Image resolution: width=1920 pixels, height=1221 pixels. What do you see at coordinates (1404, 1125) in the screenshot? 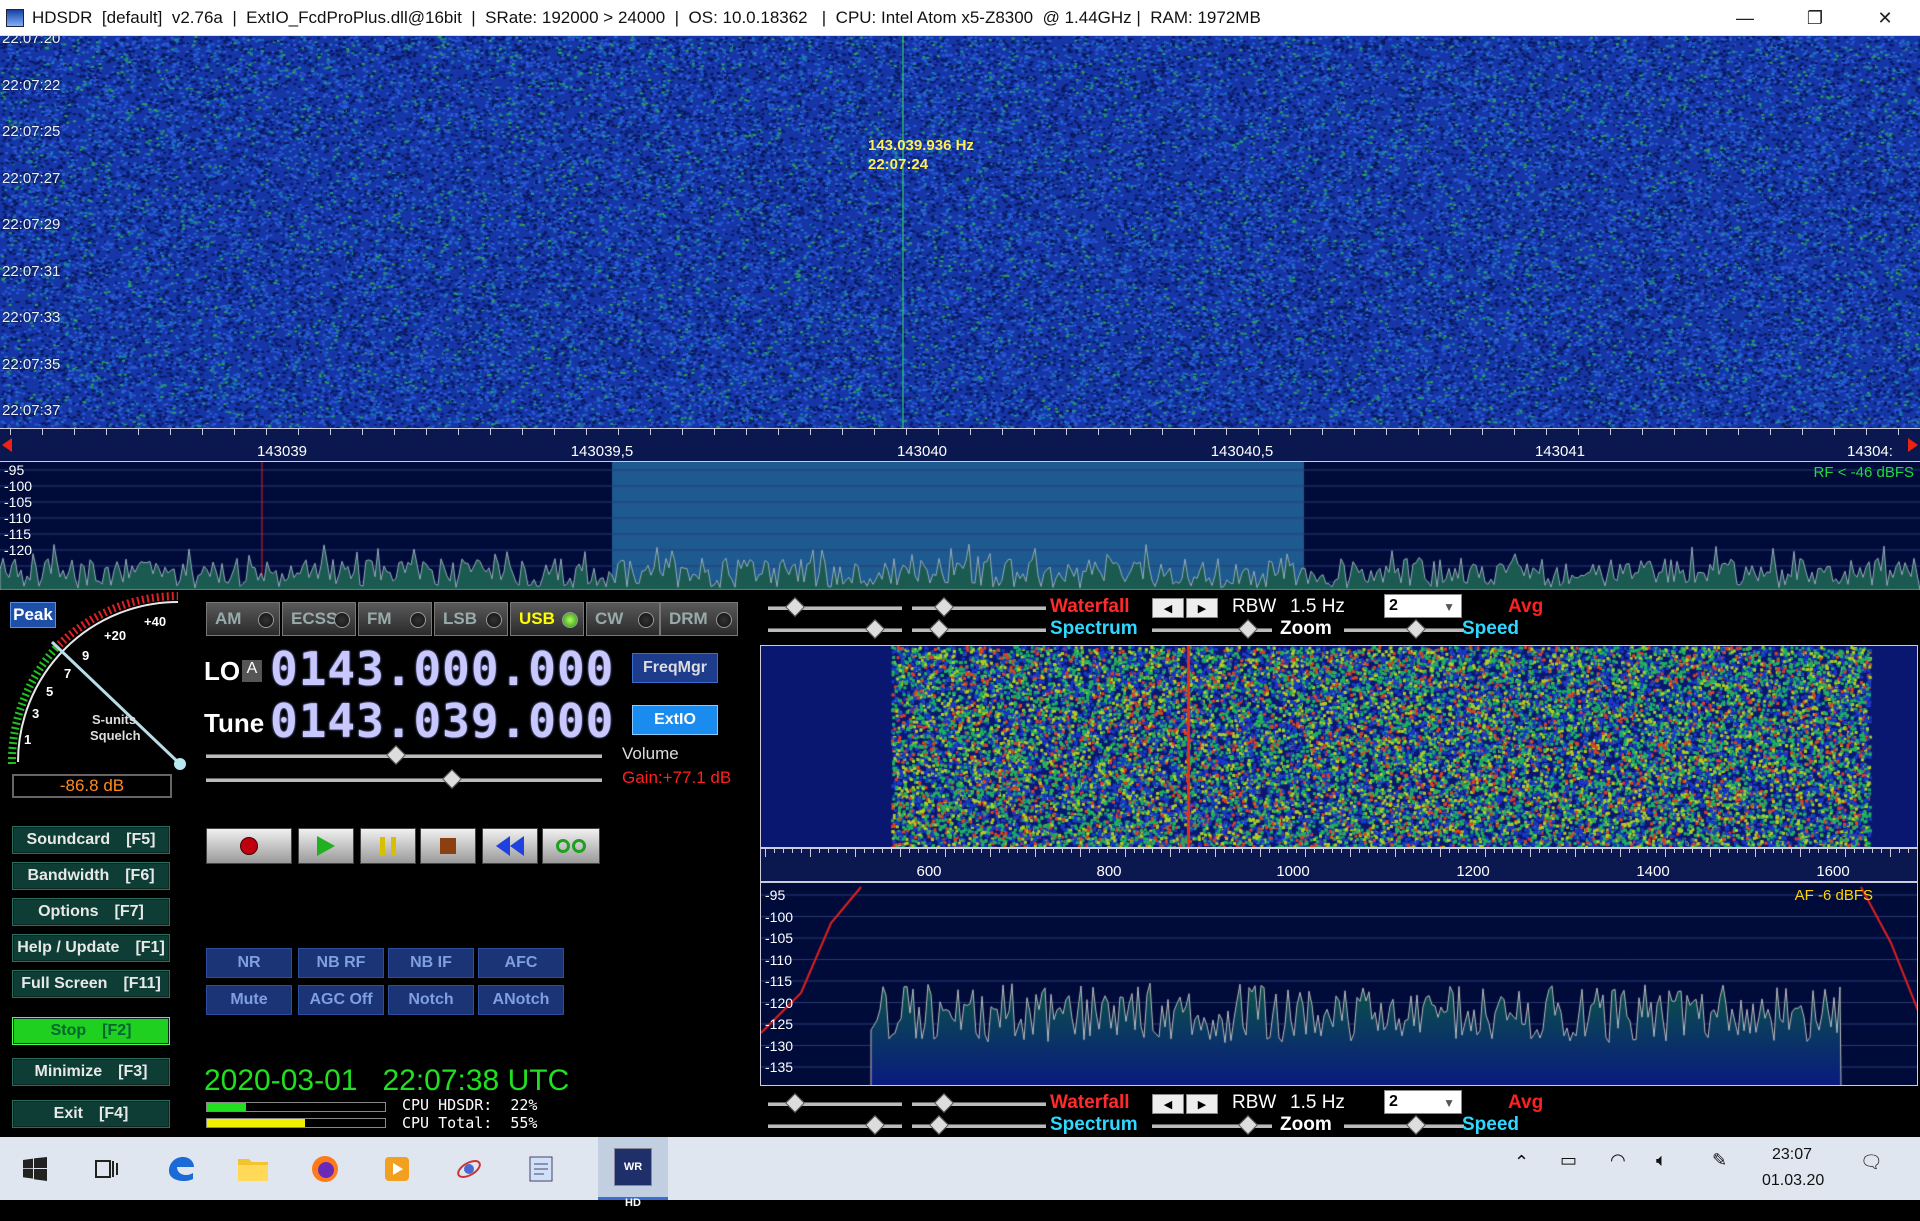
I see `bottom-speed-slider` at bounding box center [1404, 1125].